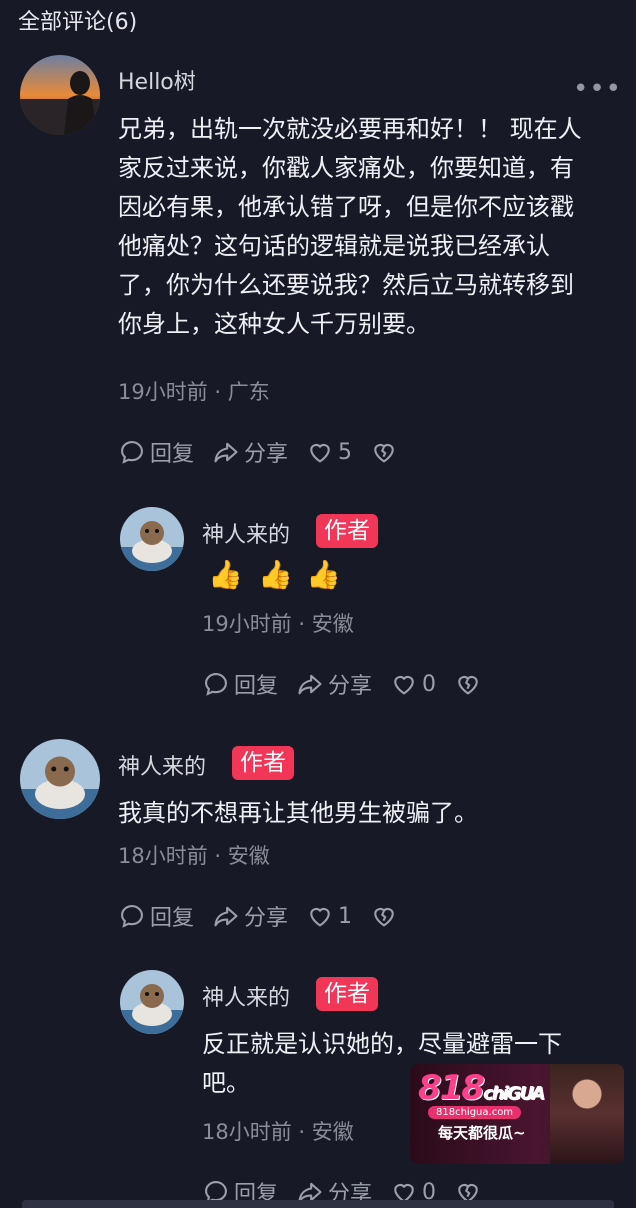 This screenshot has width=636, height=1208. I want to click on like-button: 1, so click(329, 916).